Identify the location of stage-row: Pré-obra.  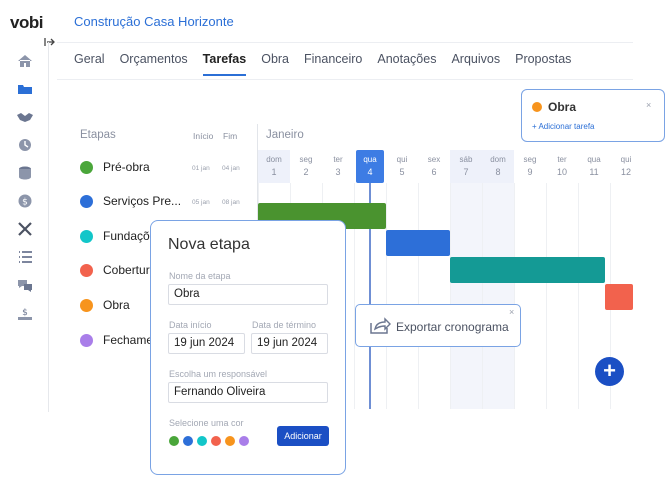
(115, 167).